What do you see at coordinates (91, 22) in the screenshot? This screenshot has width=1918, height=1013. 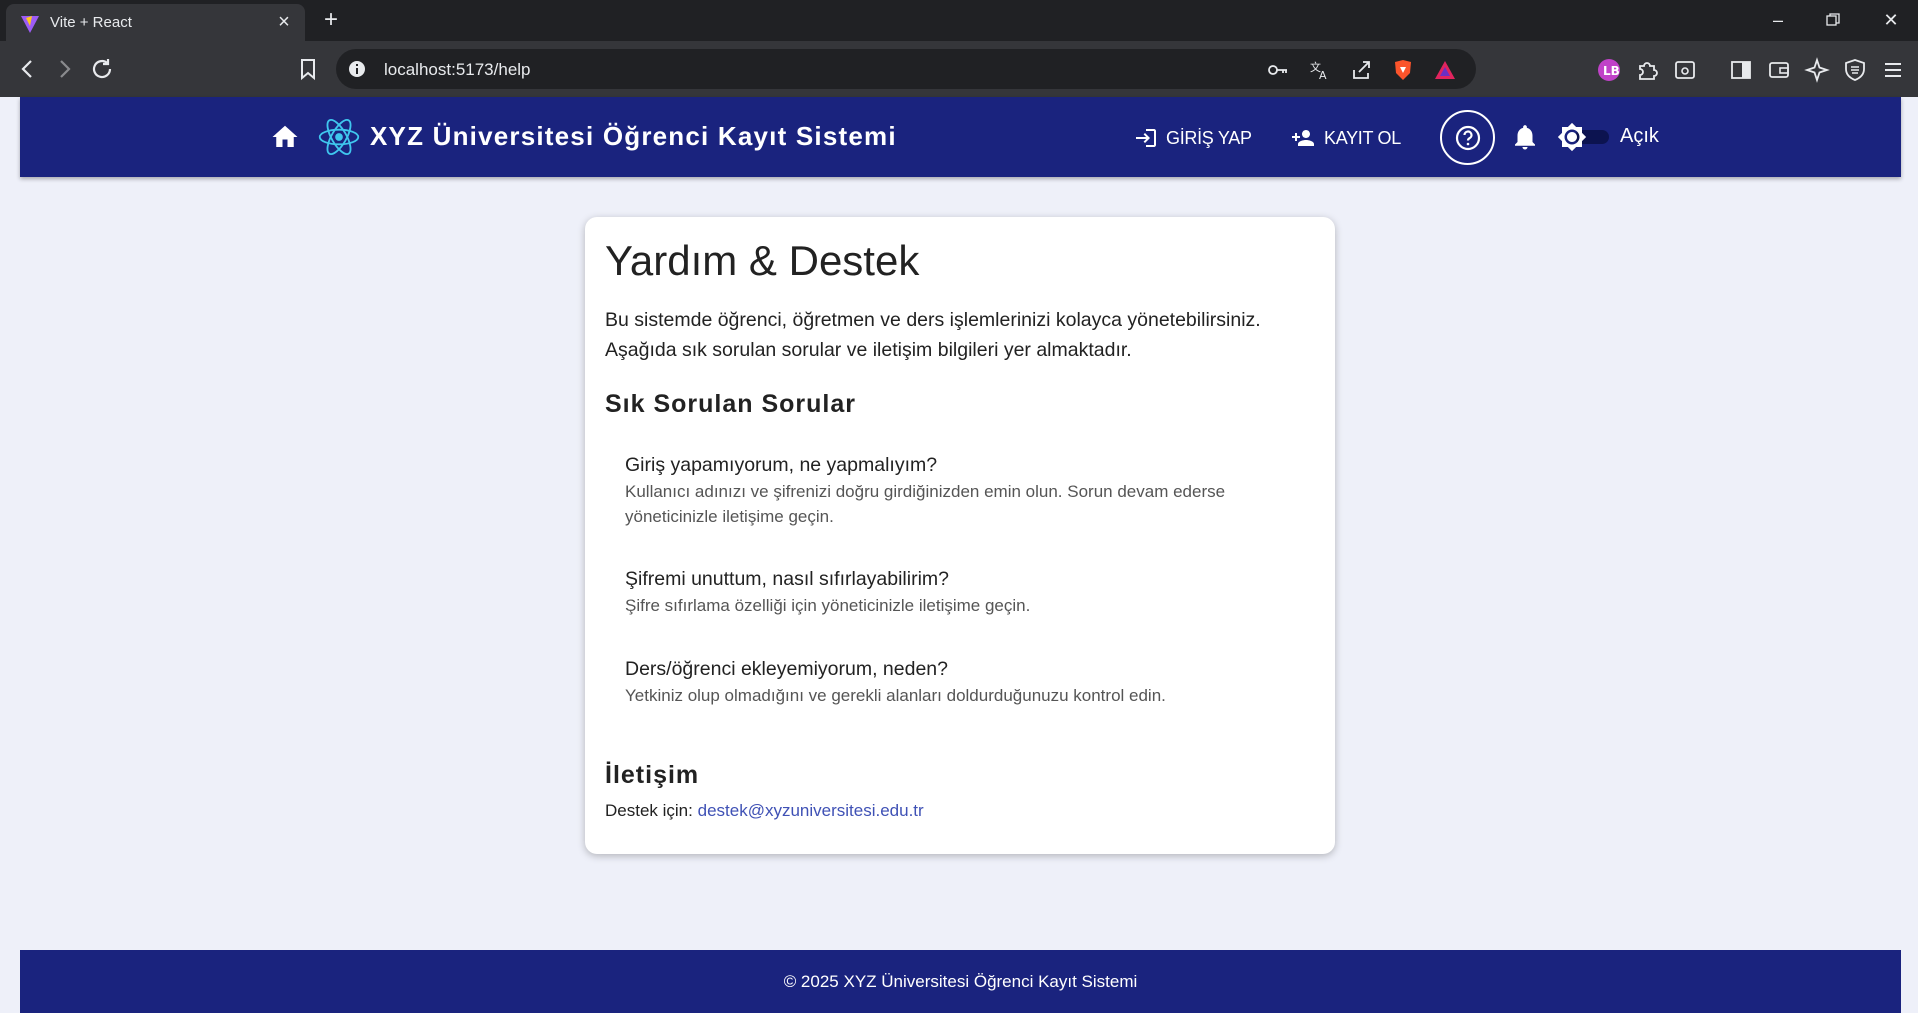 I see `tab-title: Vite + React` at bounding box center [91, 22].